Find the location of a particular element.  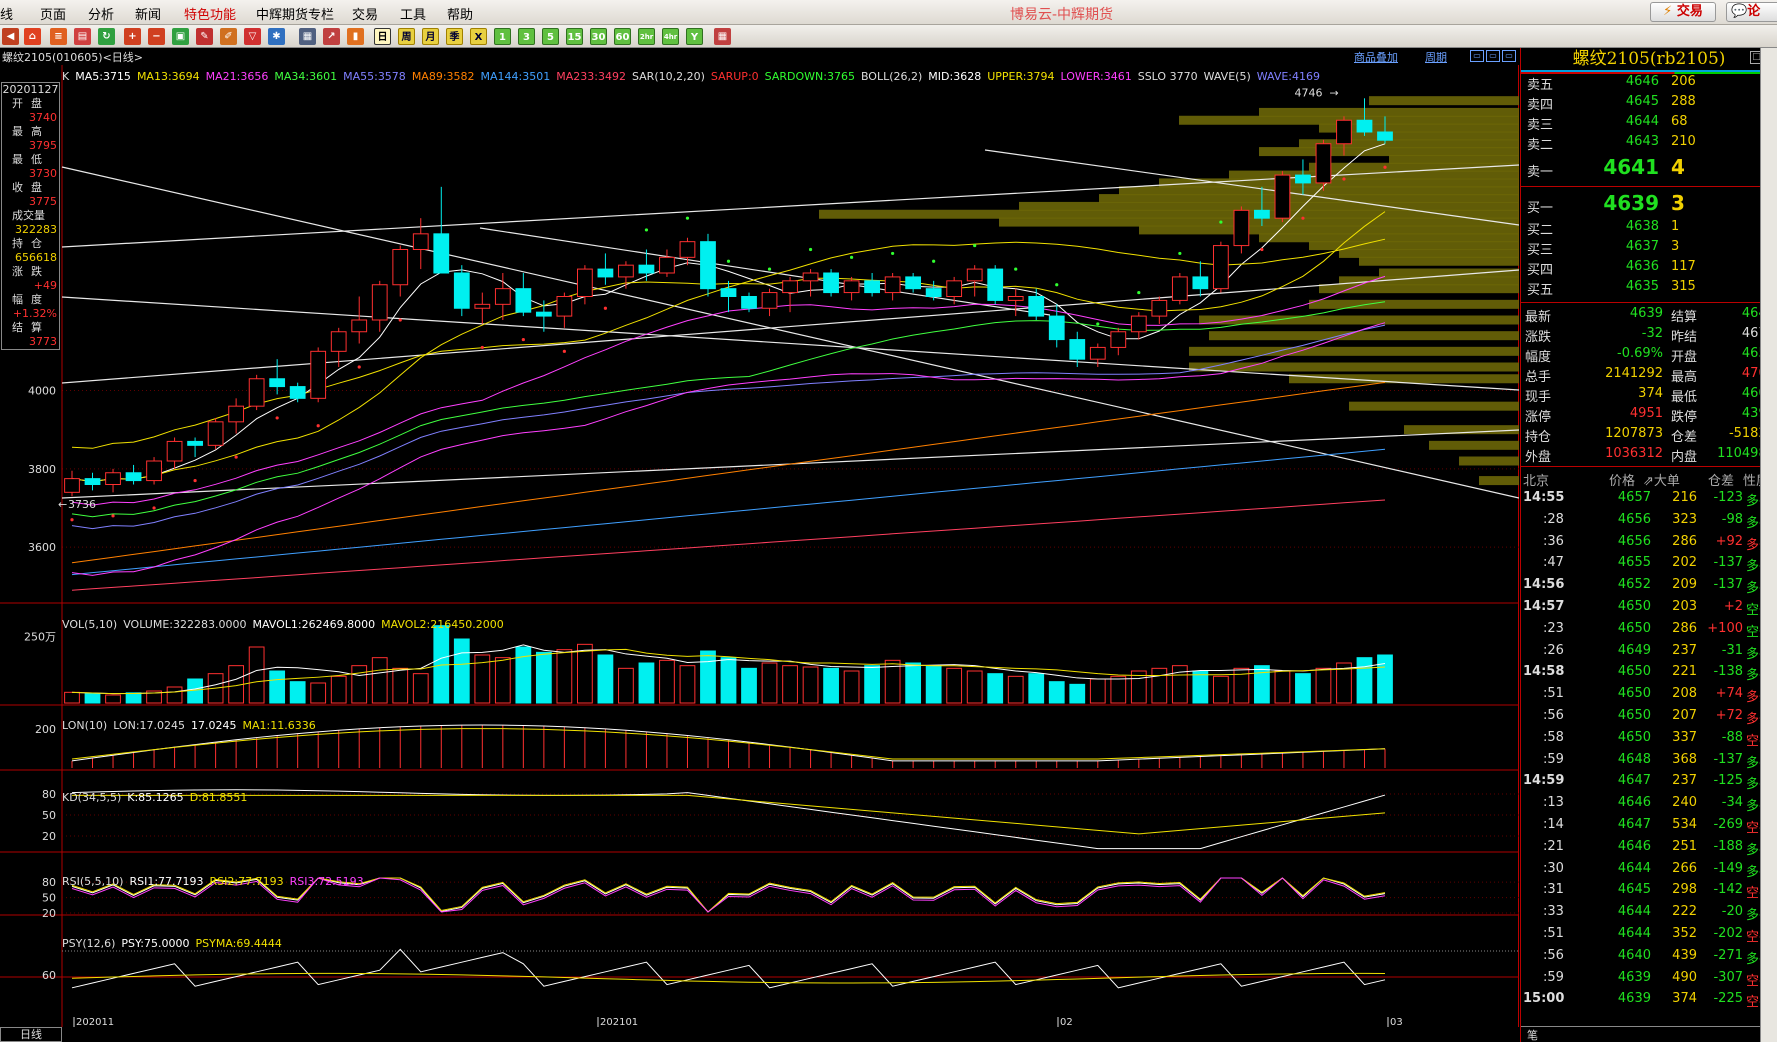

tick-price: 4650 is located at coordinates (1634, 606).